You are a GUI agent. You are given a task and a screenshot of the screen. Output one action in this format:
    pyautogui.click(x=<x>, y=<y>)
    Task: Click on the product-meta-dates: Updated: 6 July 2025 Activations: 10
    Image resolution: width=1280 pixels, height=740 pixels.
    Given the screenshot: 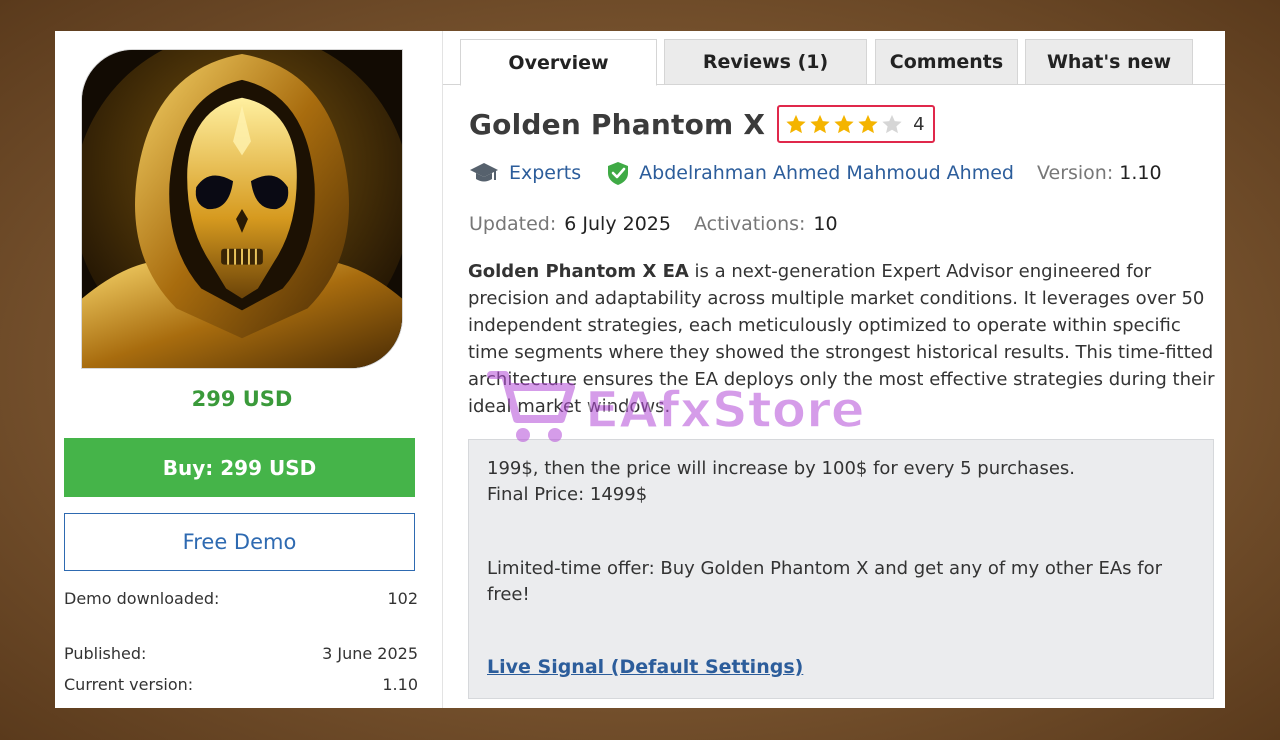 What is the action you would take?
    pyautogui.click(x=653, y=224)
    